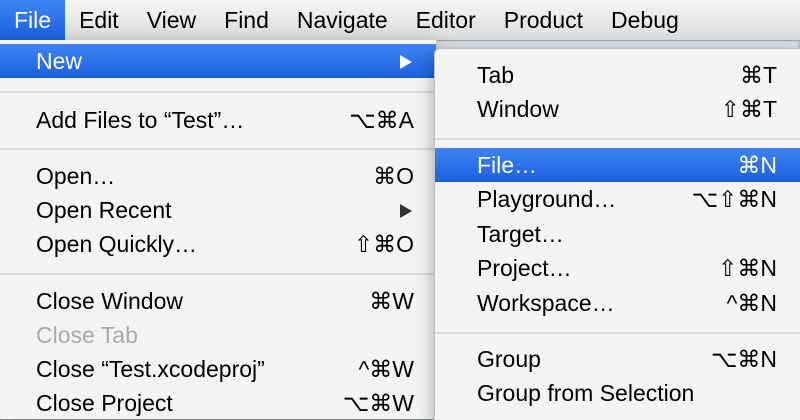 This screenshot has height=420, width=800. What do you see at coordinates (617, 109) in the screenshot?
I see `menu-item-new-window: Window ⇧⌘T` at bounding box center [617, 109].